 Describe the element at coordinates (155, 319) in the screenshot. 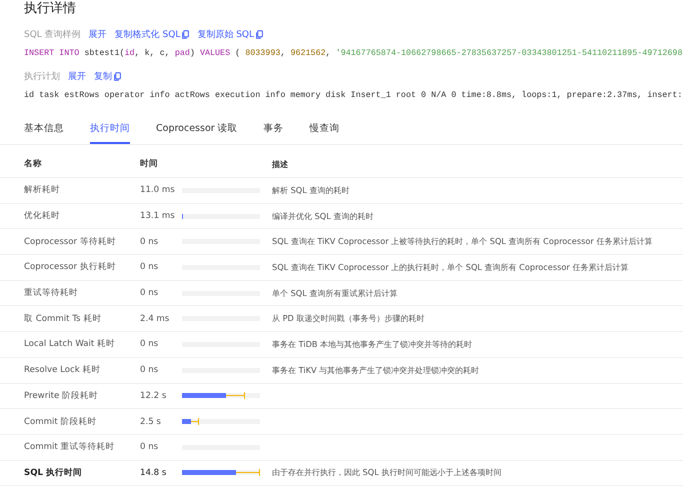

I see `table-cell: 2.4 ms` at that location.